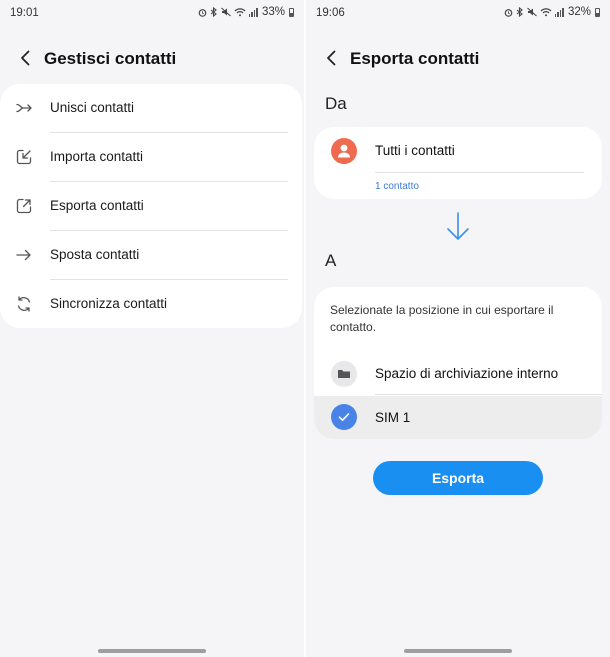 The height and width of the screenshot is (657, 610). I want to click on import-icon, so click(24, 157).